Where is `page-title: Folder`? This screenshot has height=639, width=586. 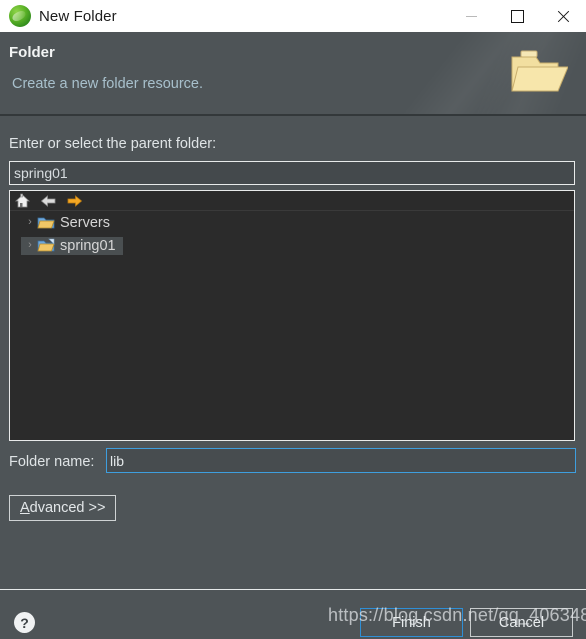
page-title: Folder is located at coordinates (32, 52).